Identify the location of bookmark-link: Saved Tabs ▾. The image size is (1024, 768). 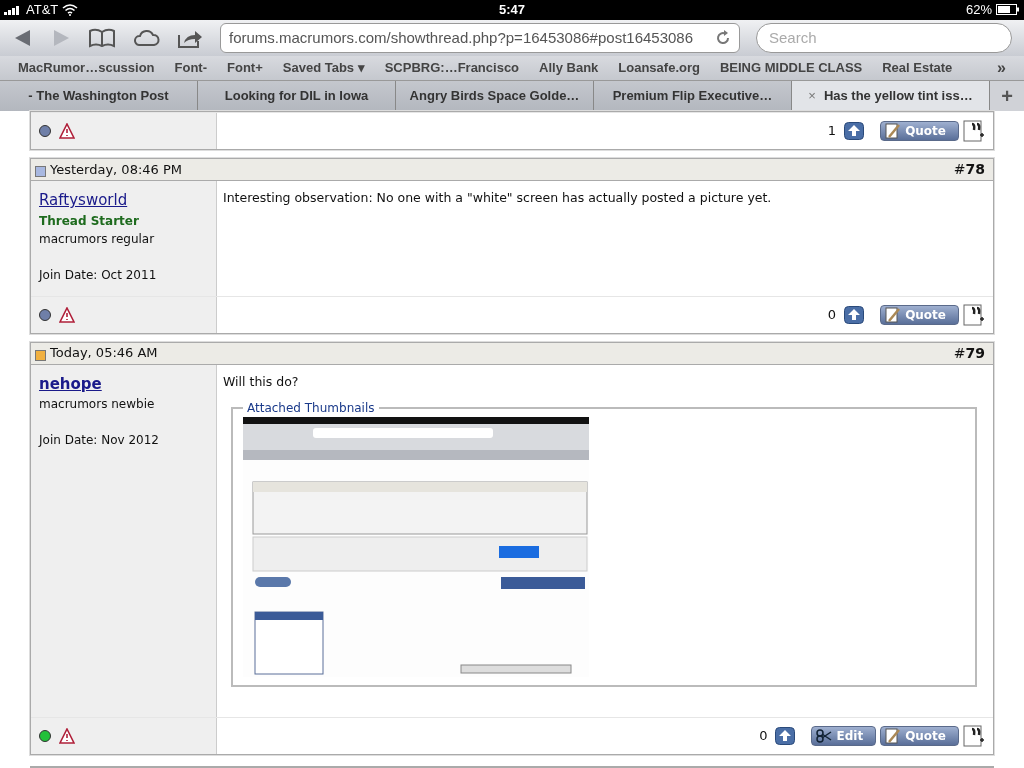
(323, 68).